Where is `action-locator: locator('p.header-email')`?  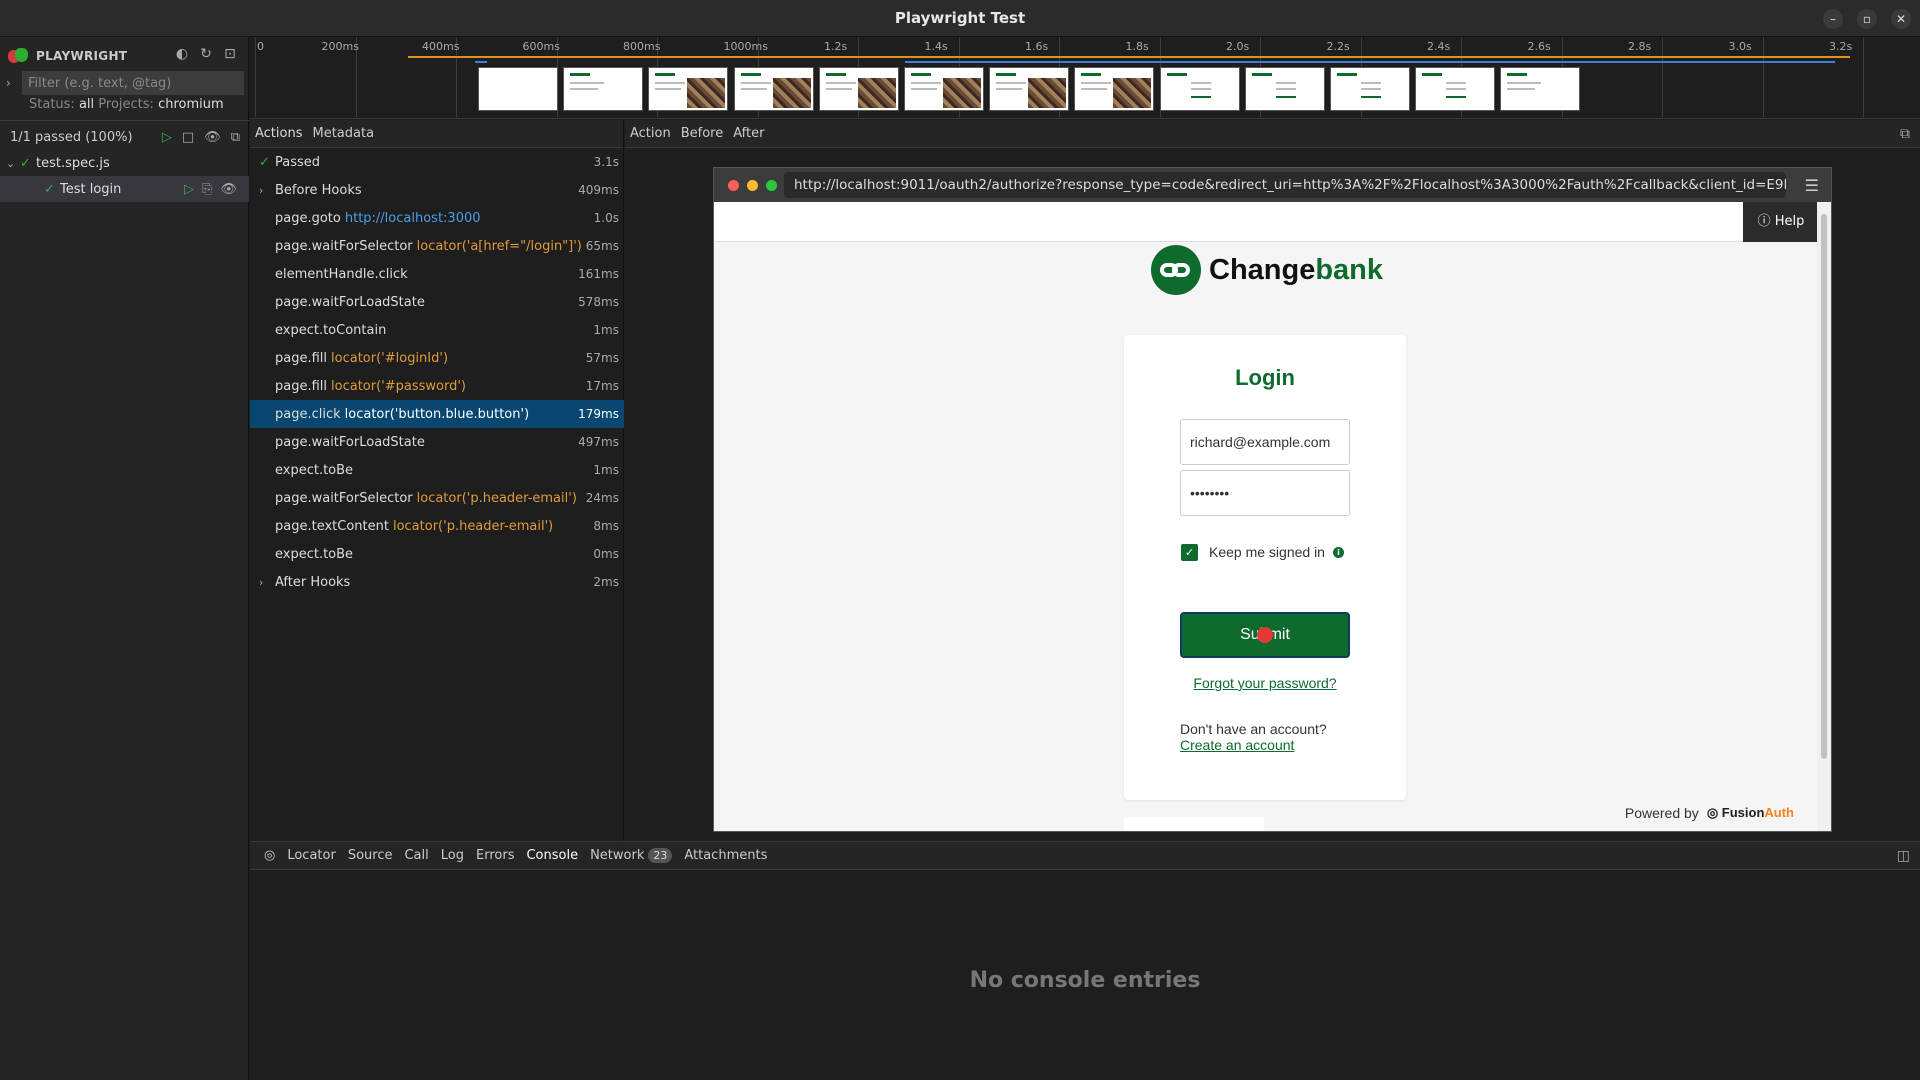 action-locator: locator('p.header-email') is located at coordinates (473, 526).